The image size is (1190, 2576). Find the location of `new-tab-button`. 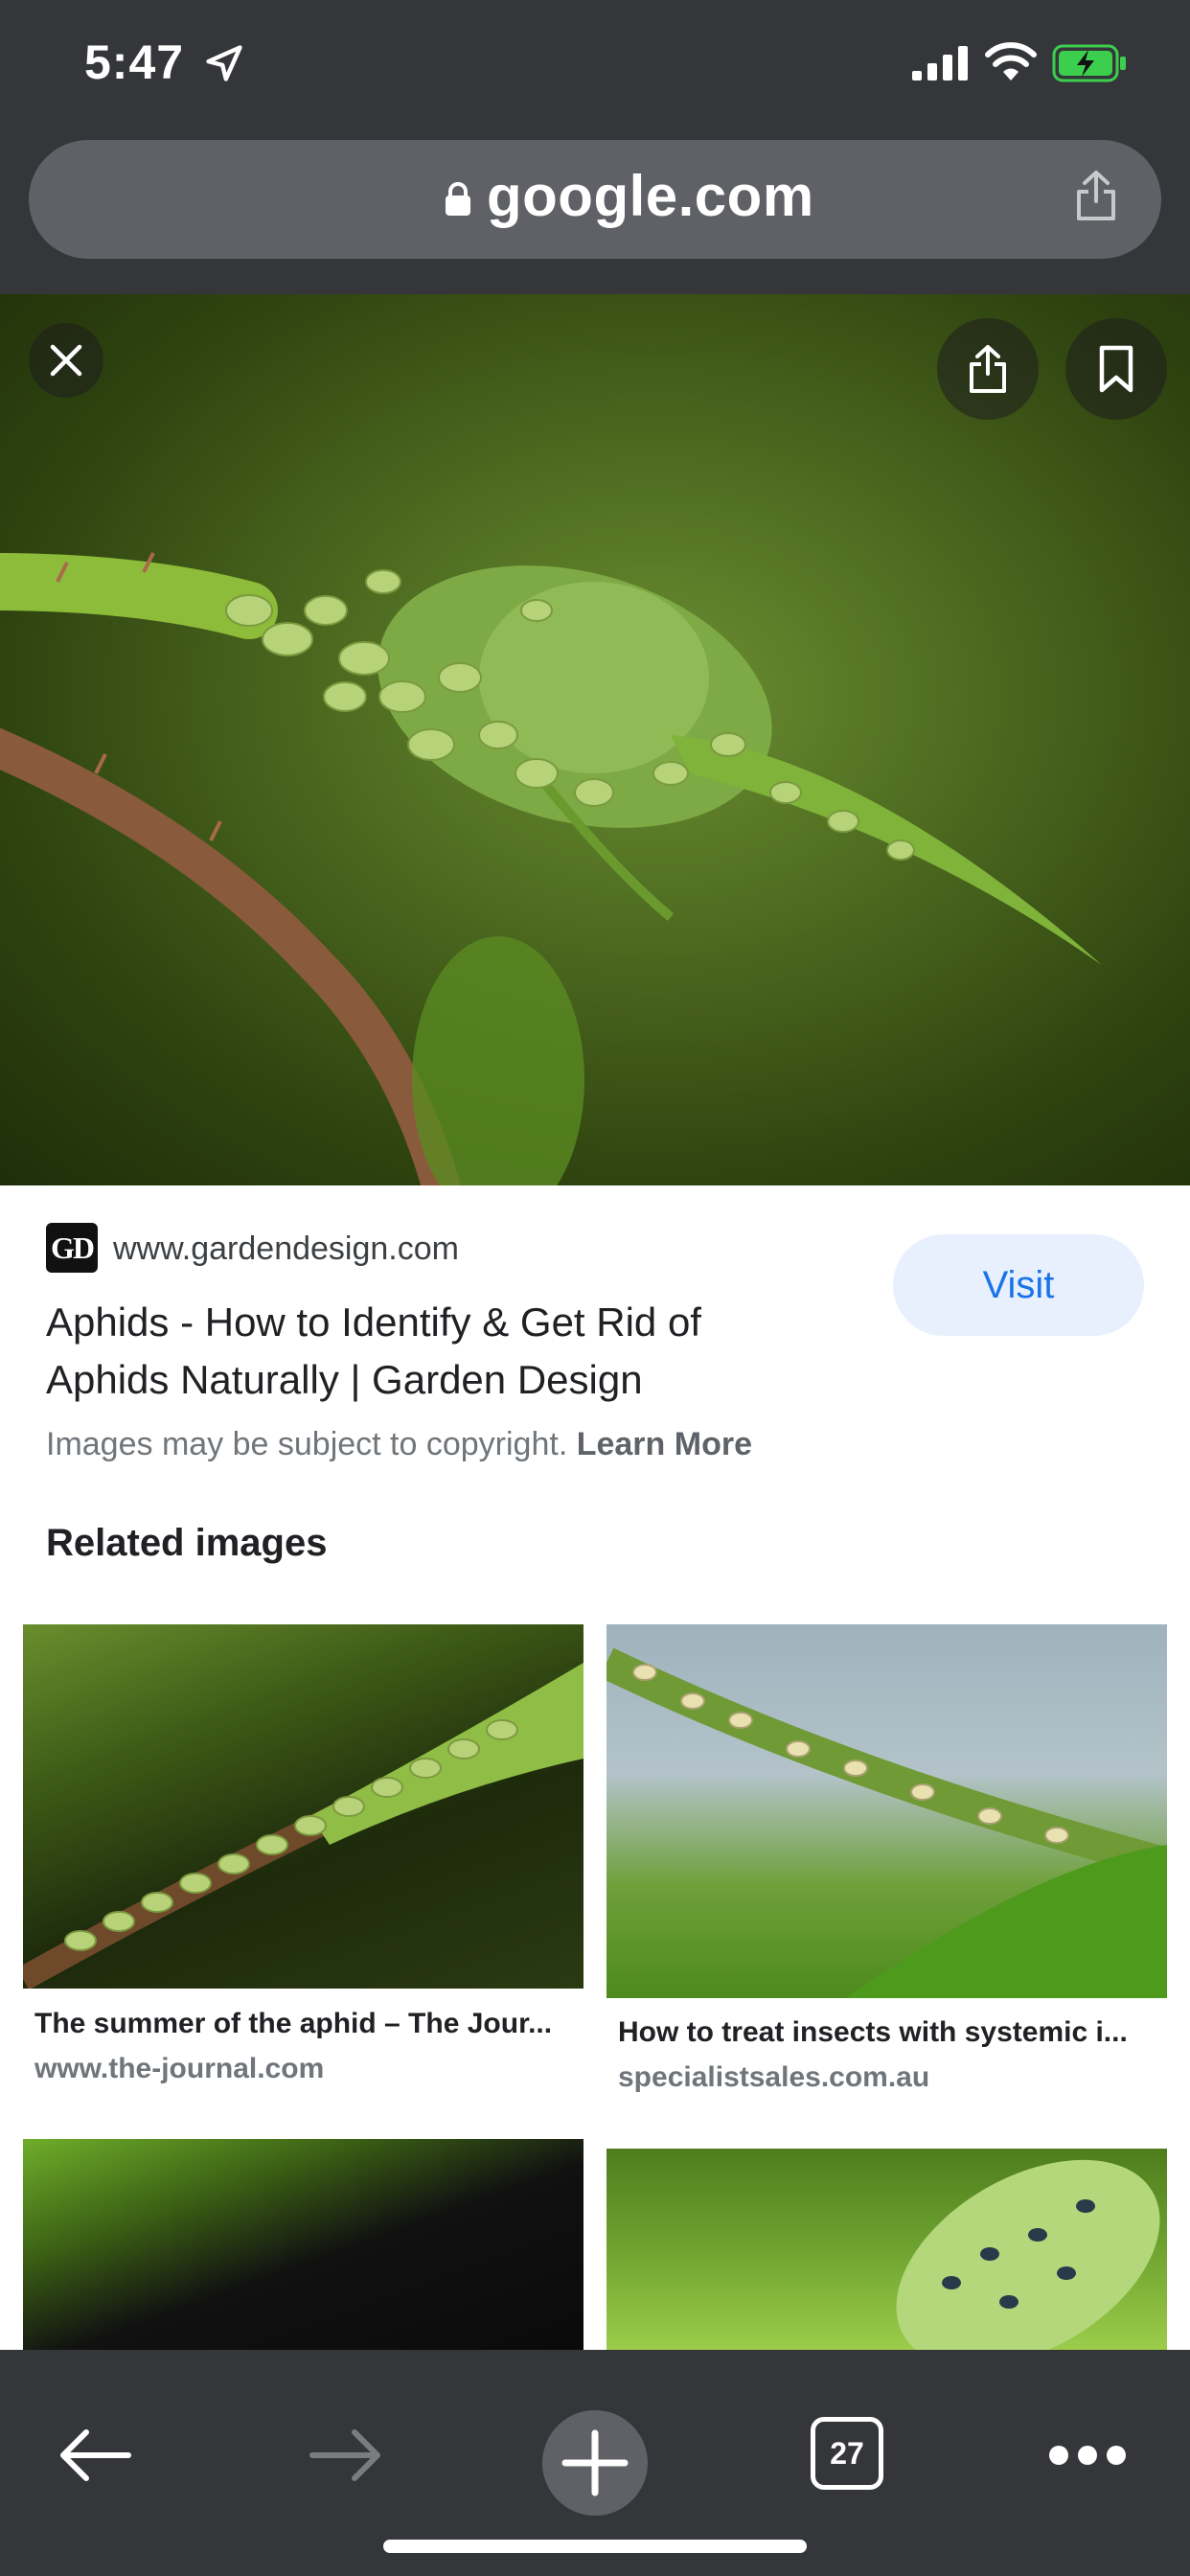

new-tab-button is located at coordinates (595, 2463).